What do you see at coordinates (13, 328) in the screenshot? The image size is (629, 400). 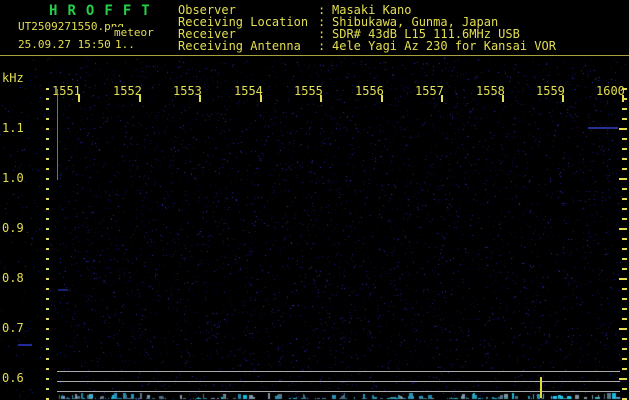 I see `y-axis-label: 0.7` at bounding box center [13, 328].